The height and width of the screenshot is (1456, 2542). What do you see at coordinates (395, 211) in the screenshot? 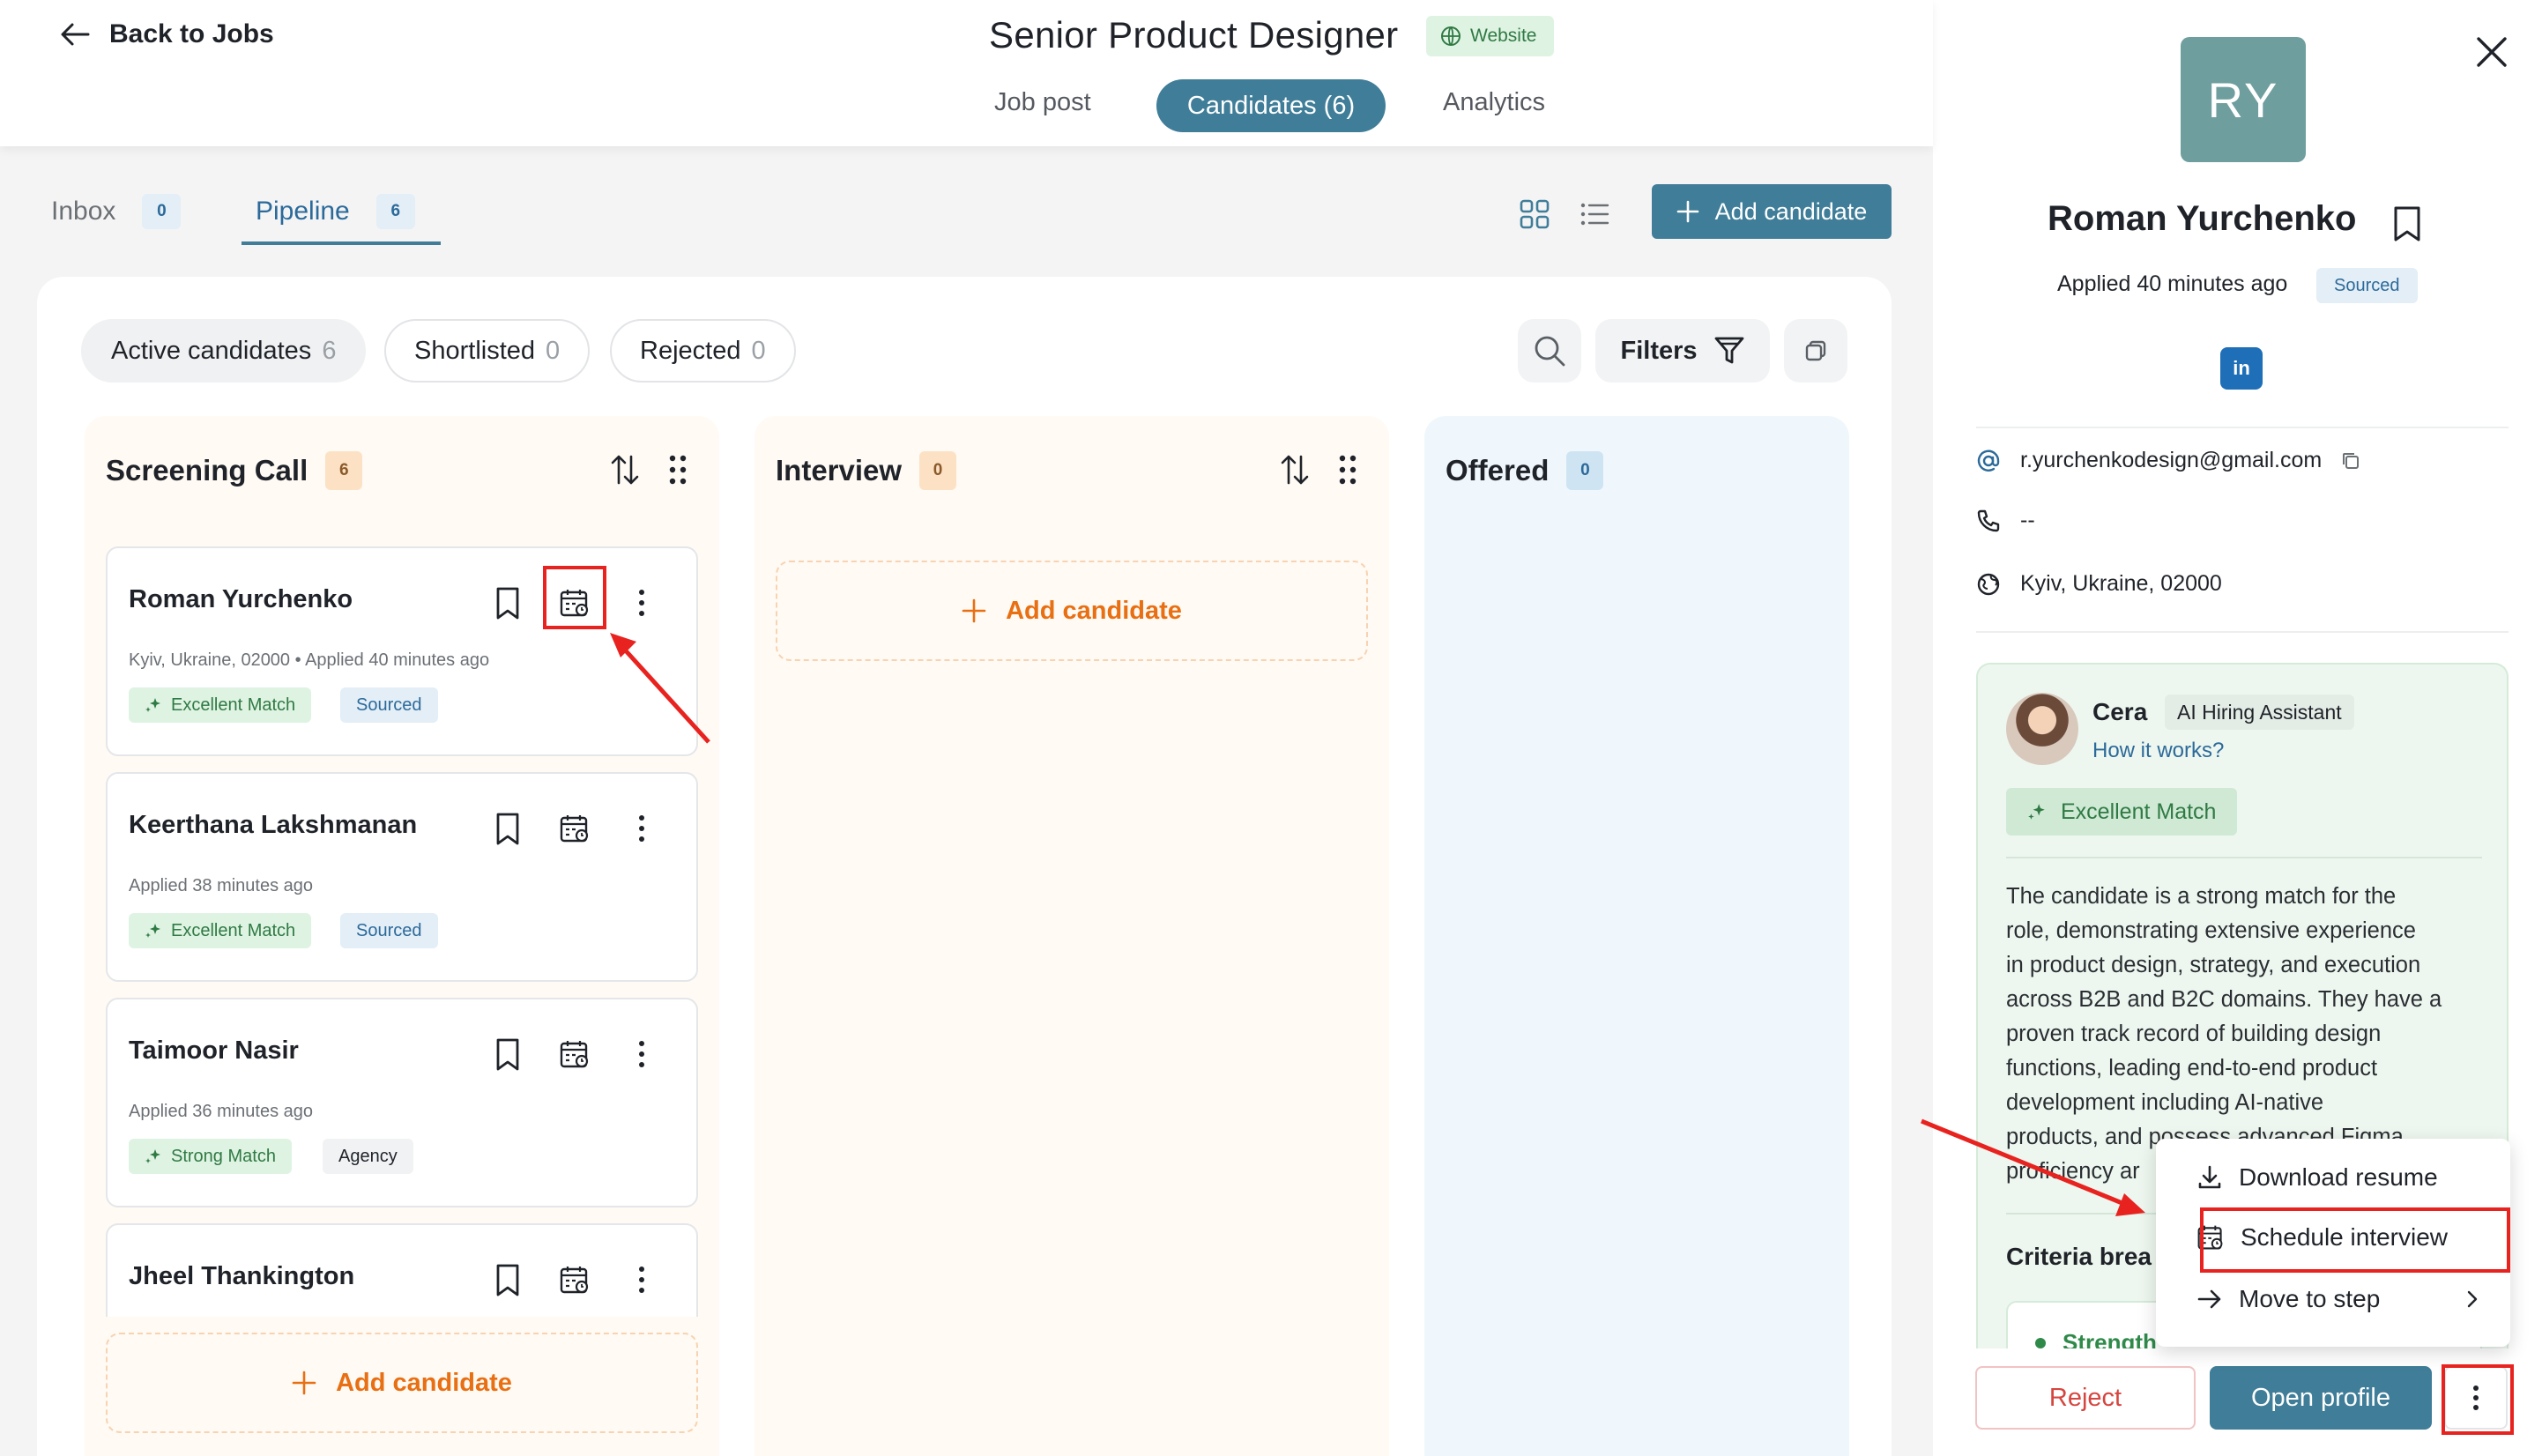
I see `pipeline-count: 6` at bounding box center [395, 211].